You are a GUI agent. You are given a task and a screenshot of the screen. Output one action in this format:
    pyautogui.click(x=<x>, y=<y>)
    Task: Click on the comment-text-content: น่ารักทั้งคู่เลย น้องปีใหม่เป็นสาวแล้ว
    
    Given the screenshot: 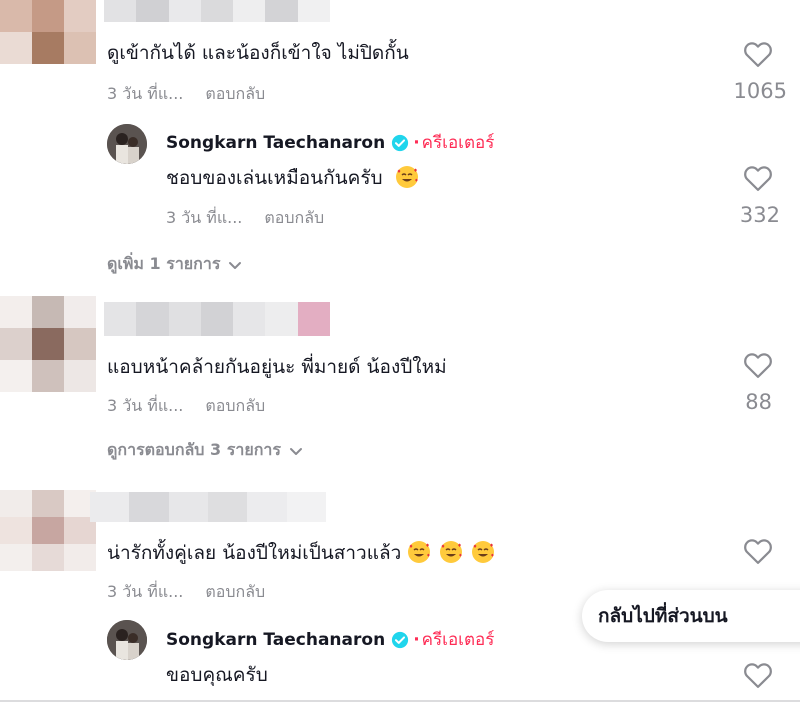 What is the action you would take?
    pyautogui.click(x=254, y=553)
    